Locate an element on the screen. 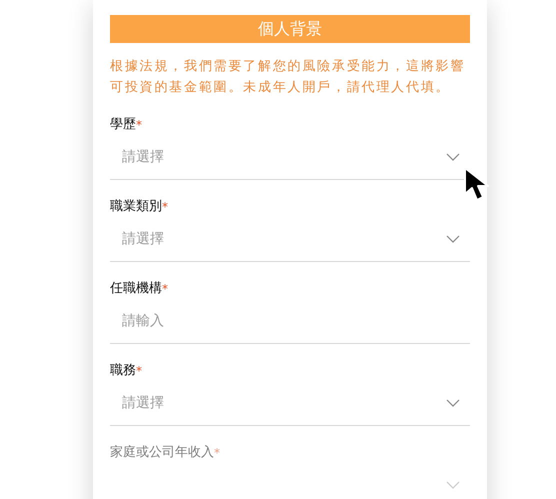 Image resolution: width=556 pixels, height=499 pixels. field-label: 任職機構 is located at coordinates (136, 289).